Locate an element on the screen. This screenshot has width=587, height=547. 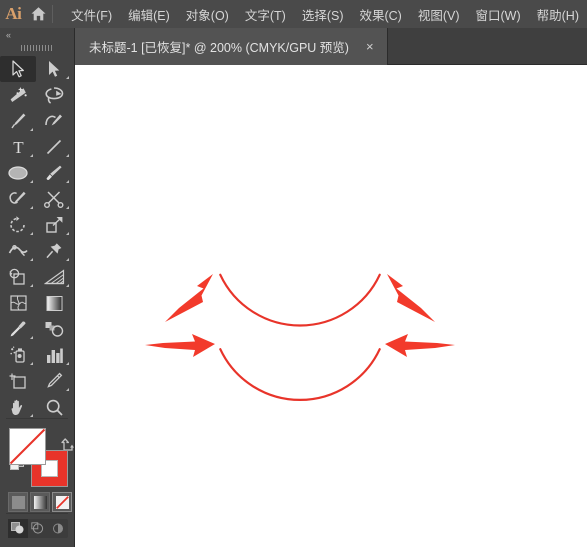
arrow-upper-right is located at coordinates (411, 298).